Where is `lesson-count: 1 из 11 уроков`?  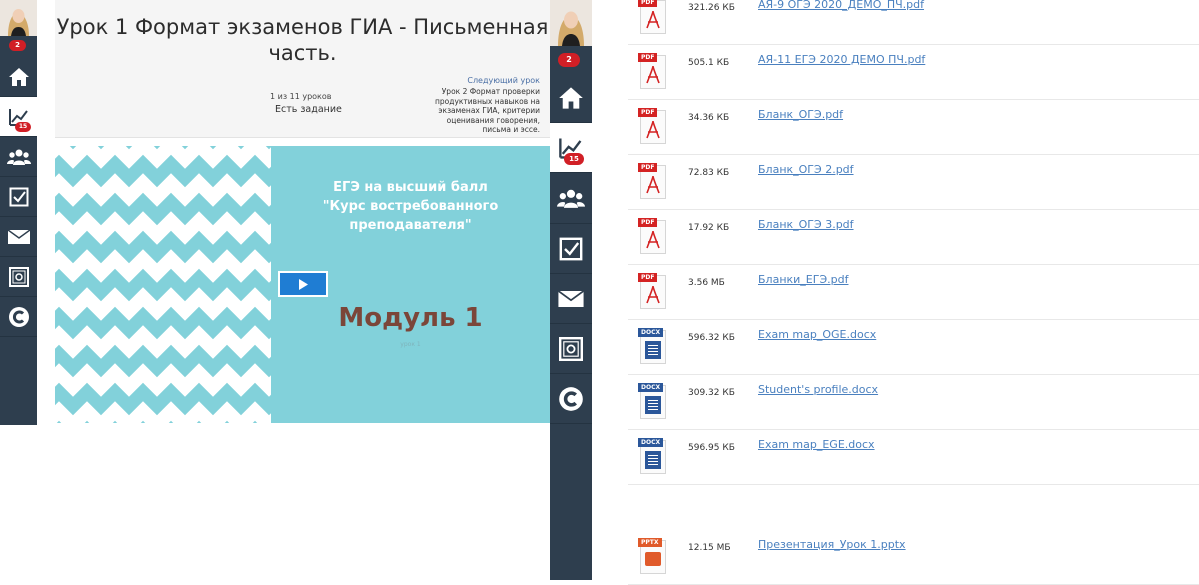
lesson-count: 1 из 11 уроков is located at coordinates (301, 96).